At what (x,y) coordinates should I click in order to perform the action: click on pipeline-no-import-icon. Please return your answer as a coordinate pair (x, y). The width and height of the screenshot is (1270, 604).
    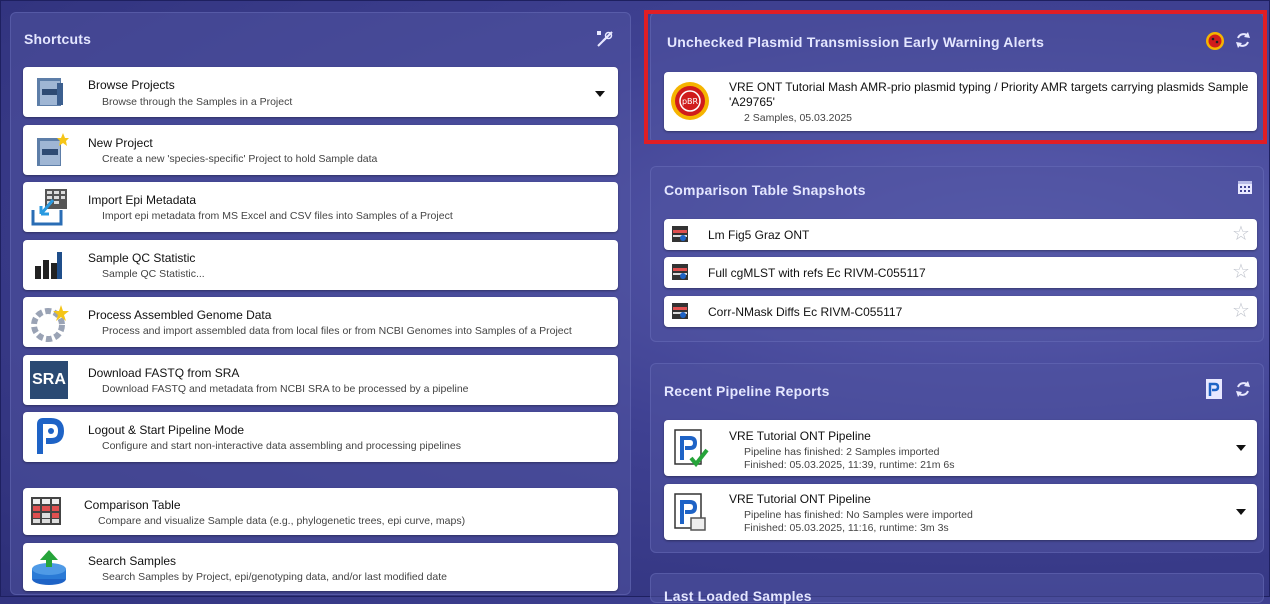
    Looking at the image, I should click on (691, 514).